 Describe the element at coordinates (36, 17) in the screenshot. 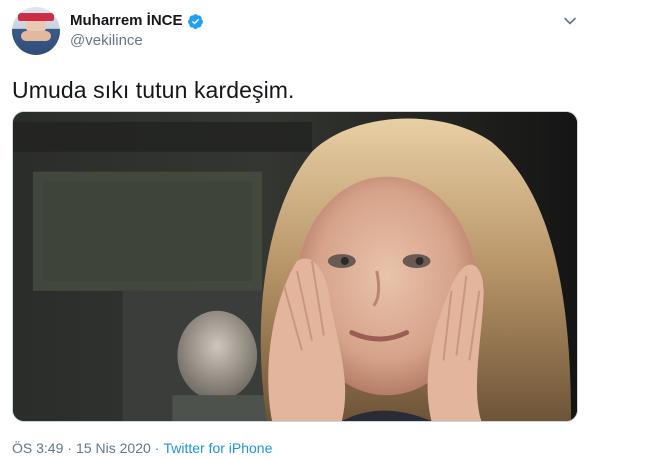

I see `avatar-banner` at that location.